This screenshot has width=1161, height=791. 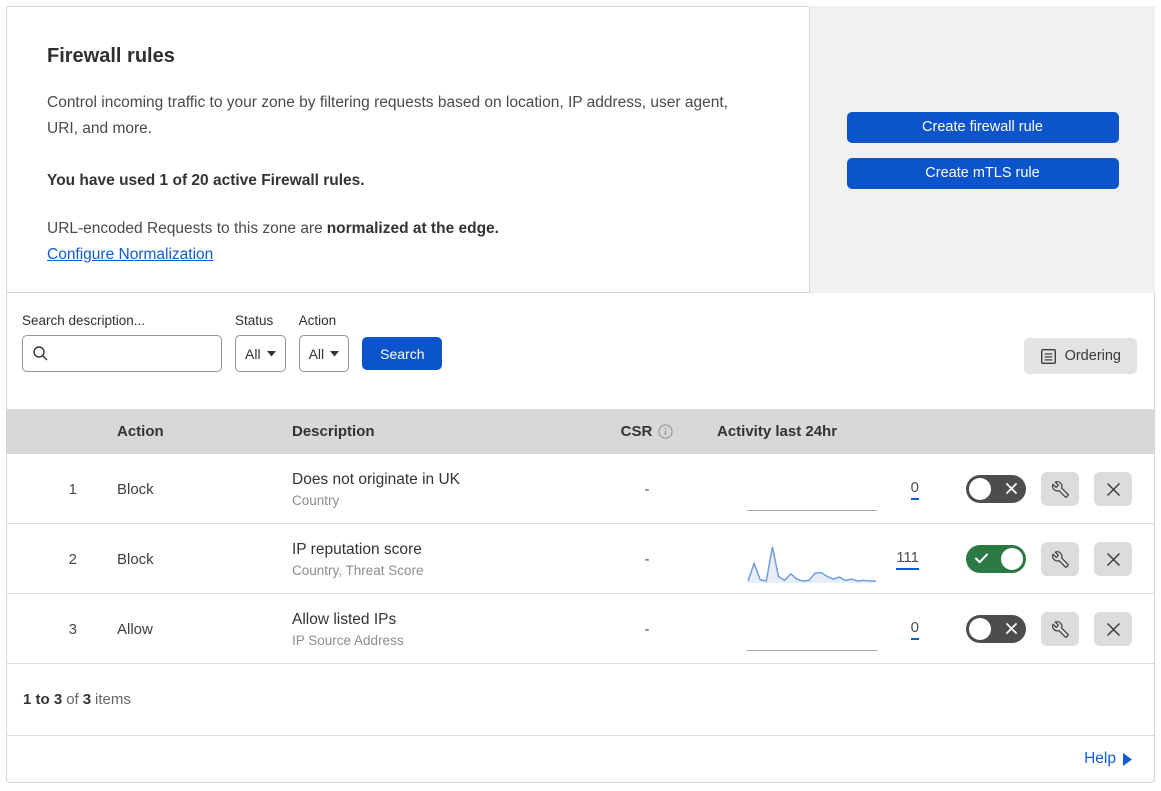 I want to click on header-activity: Activity last 24hr, so click(x=777, y=431).